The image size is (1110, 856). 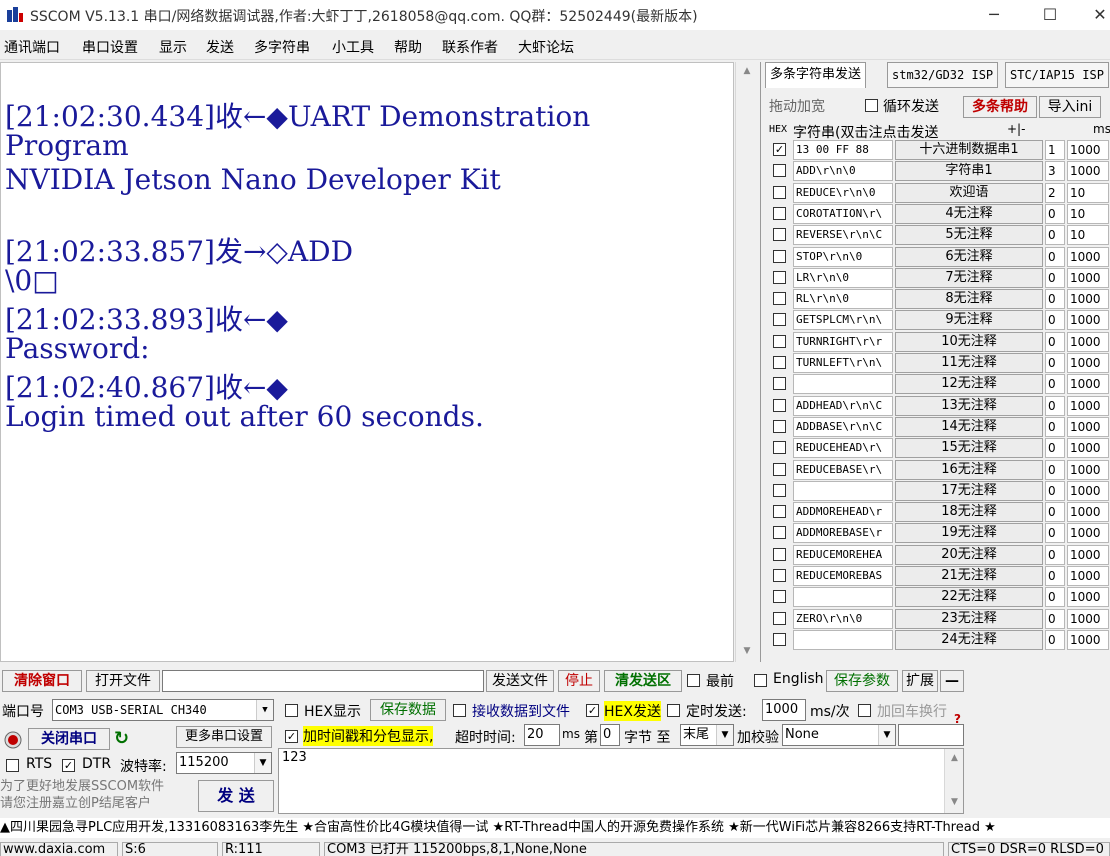 I want to click on row-string-input: ADDMOREBASE\r, so click(x=843, y=533).